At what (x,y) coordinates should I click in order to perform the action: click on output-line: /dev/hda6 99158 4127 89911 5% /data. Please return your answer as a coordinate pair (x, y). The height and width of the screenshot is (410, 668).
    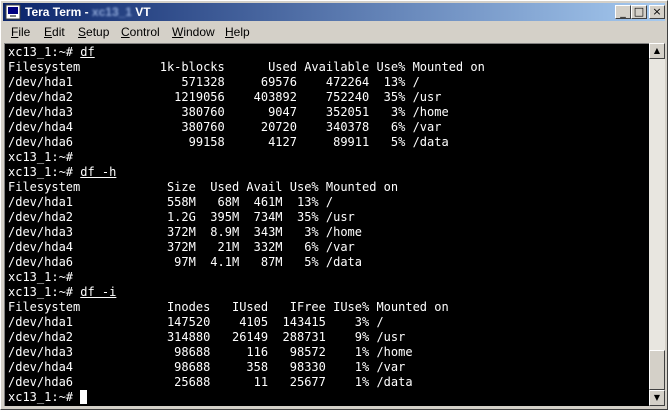
    Looking at the image, I should click on (228, 142).